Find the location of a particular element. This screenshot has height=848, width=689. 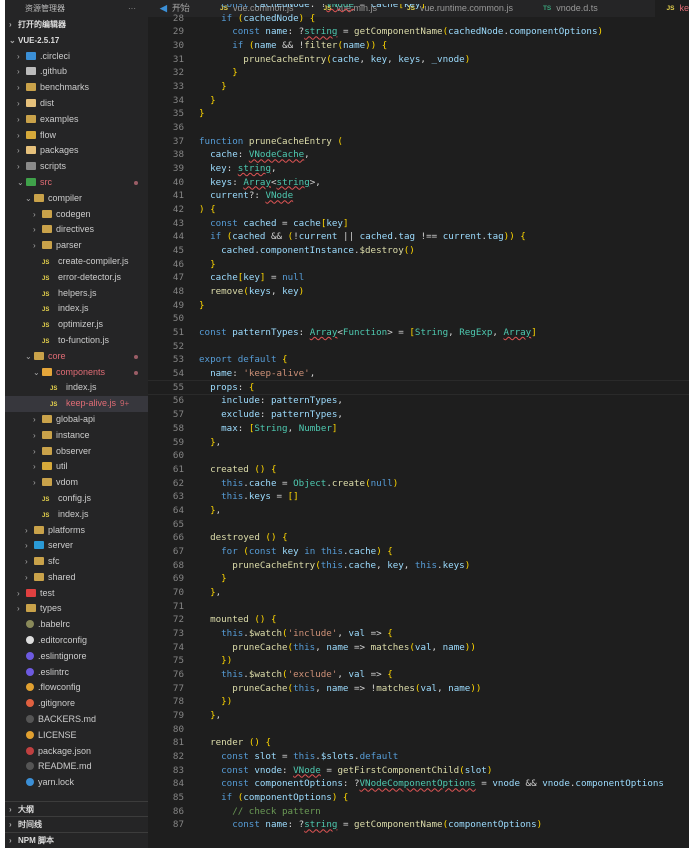

tree-item-optimizer-js: JS optimizer.js is located at coordinates (76, 325).